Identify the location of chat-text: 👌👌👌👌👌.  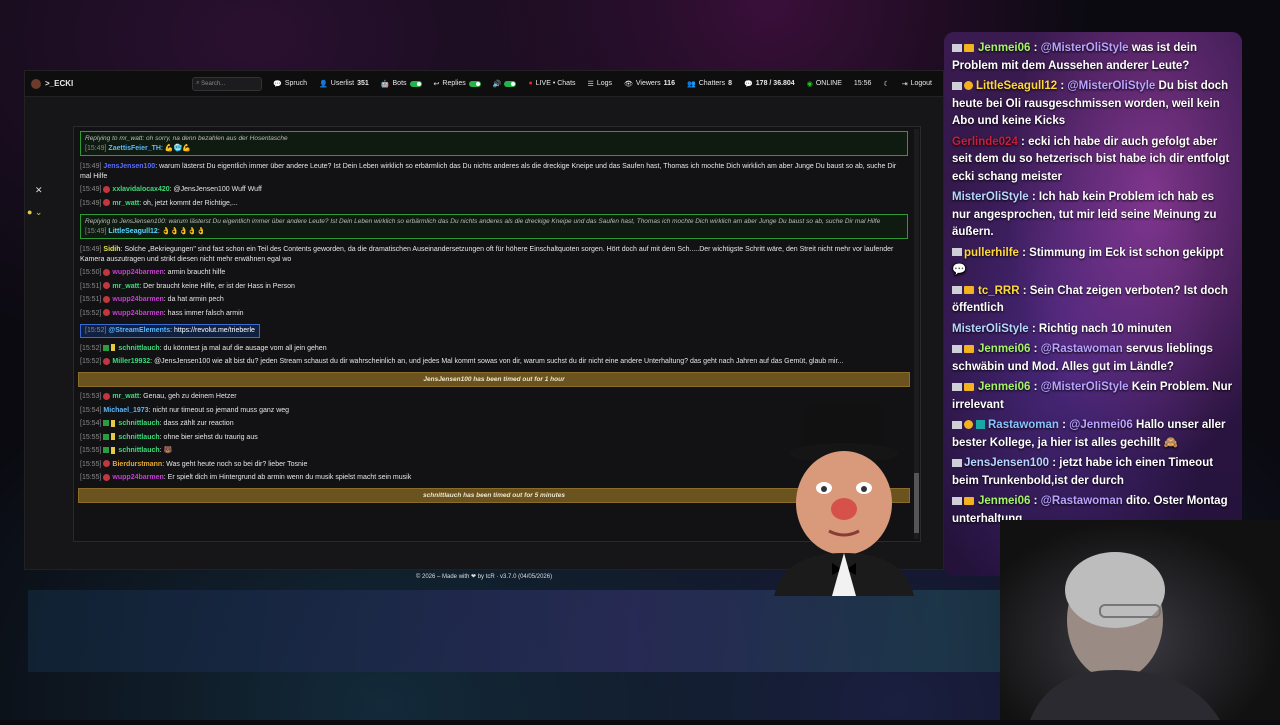
(183, 231).